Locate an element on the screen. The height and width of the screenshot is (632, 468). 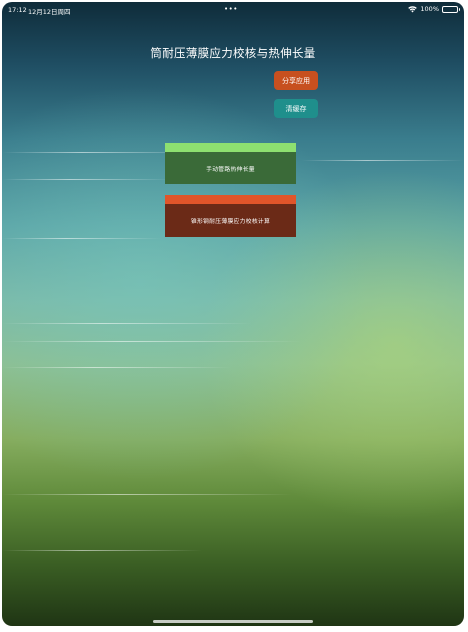
multitasking-dots: ••• is located at coordinates (231, 9).